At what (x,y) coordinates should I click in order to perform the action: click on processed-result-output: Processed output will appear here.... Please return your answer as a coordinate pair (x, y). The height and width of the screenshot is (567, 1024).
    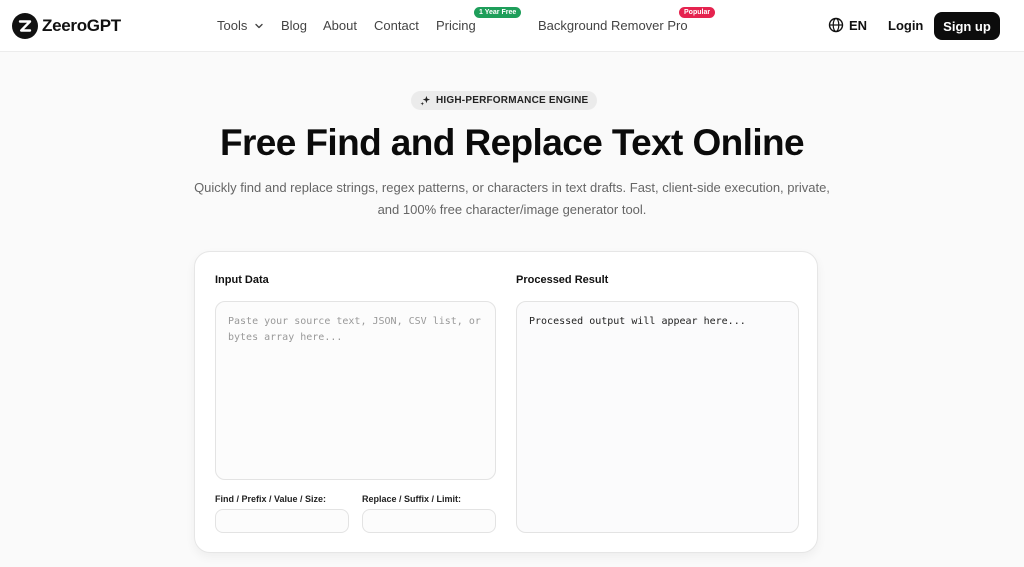
    Looking at the image, I should click on (657, 417).